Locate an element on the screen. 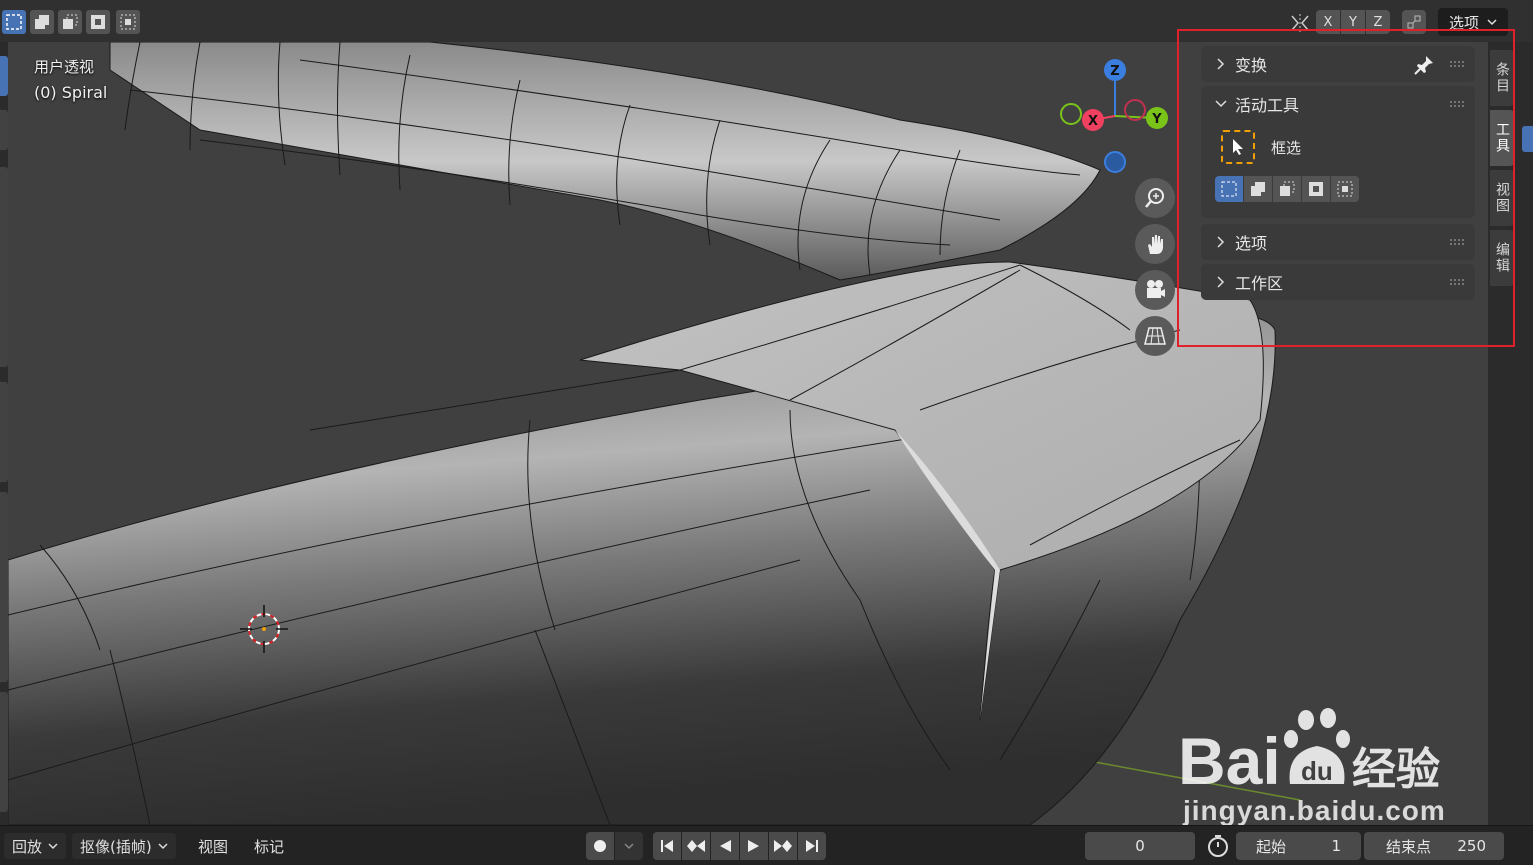 This screenshot has width=1533, height=865. end-frame-field: 结束点 250 is located at coordinates (1434, 846).